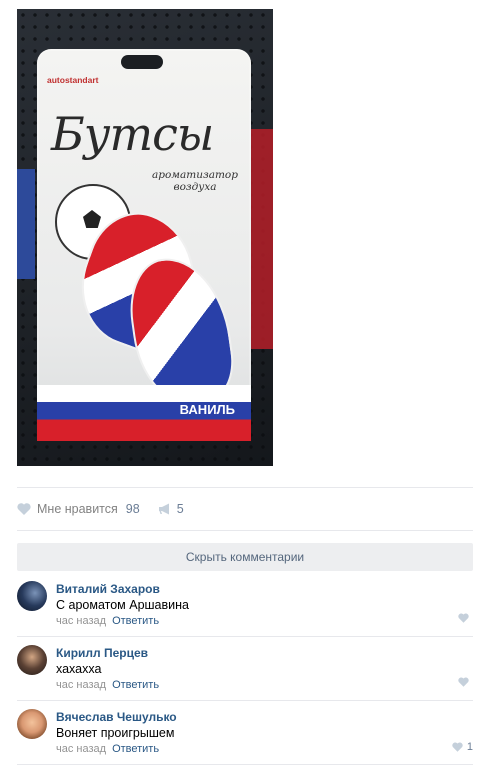 The image size is (488, 771). I want to click on like-button: Мне нравится 98, so click(78, 509).